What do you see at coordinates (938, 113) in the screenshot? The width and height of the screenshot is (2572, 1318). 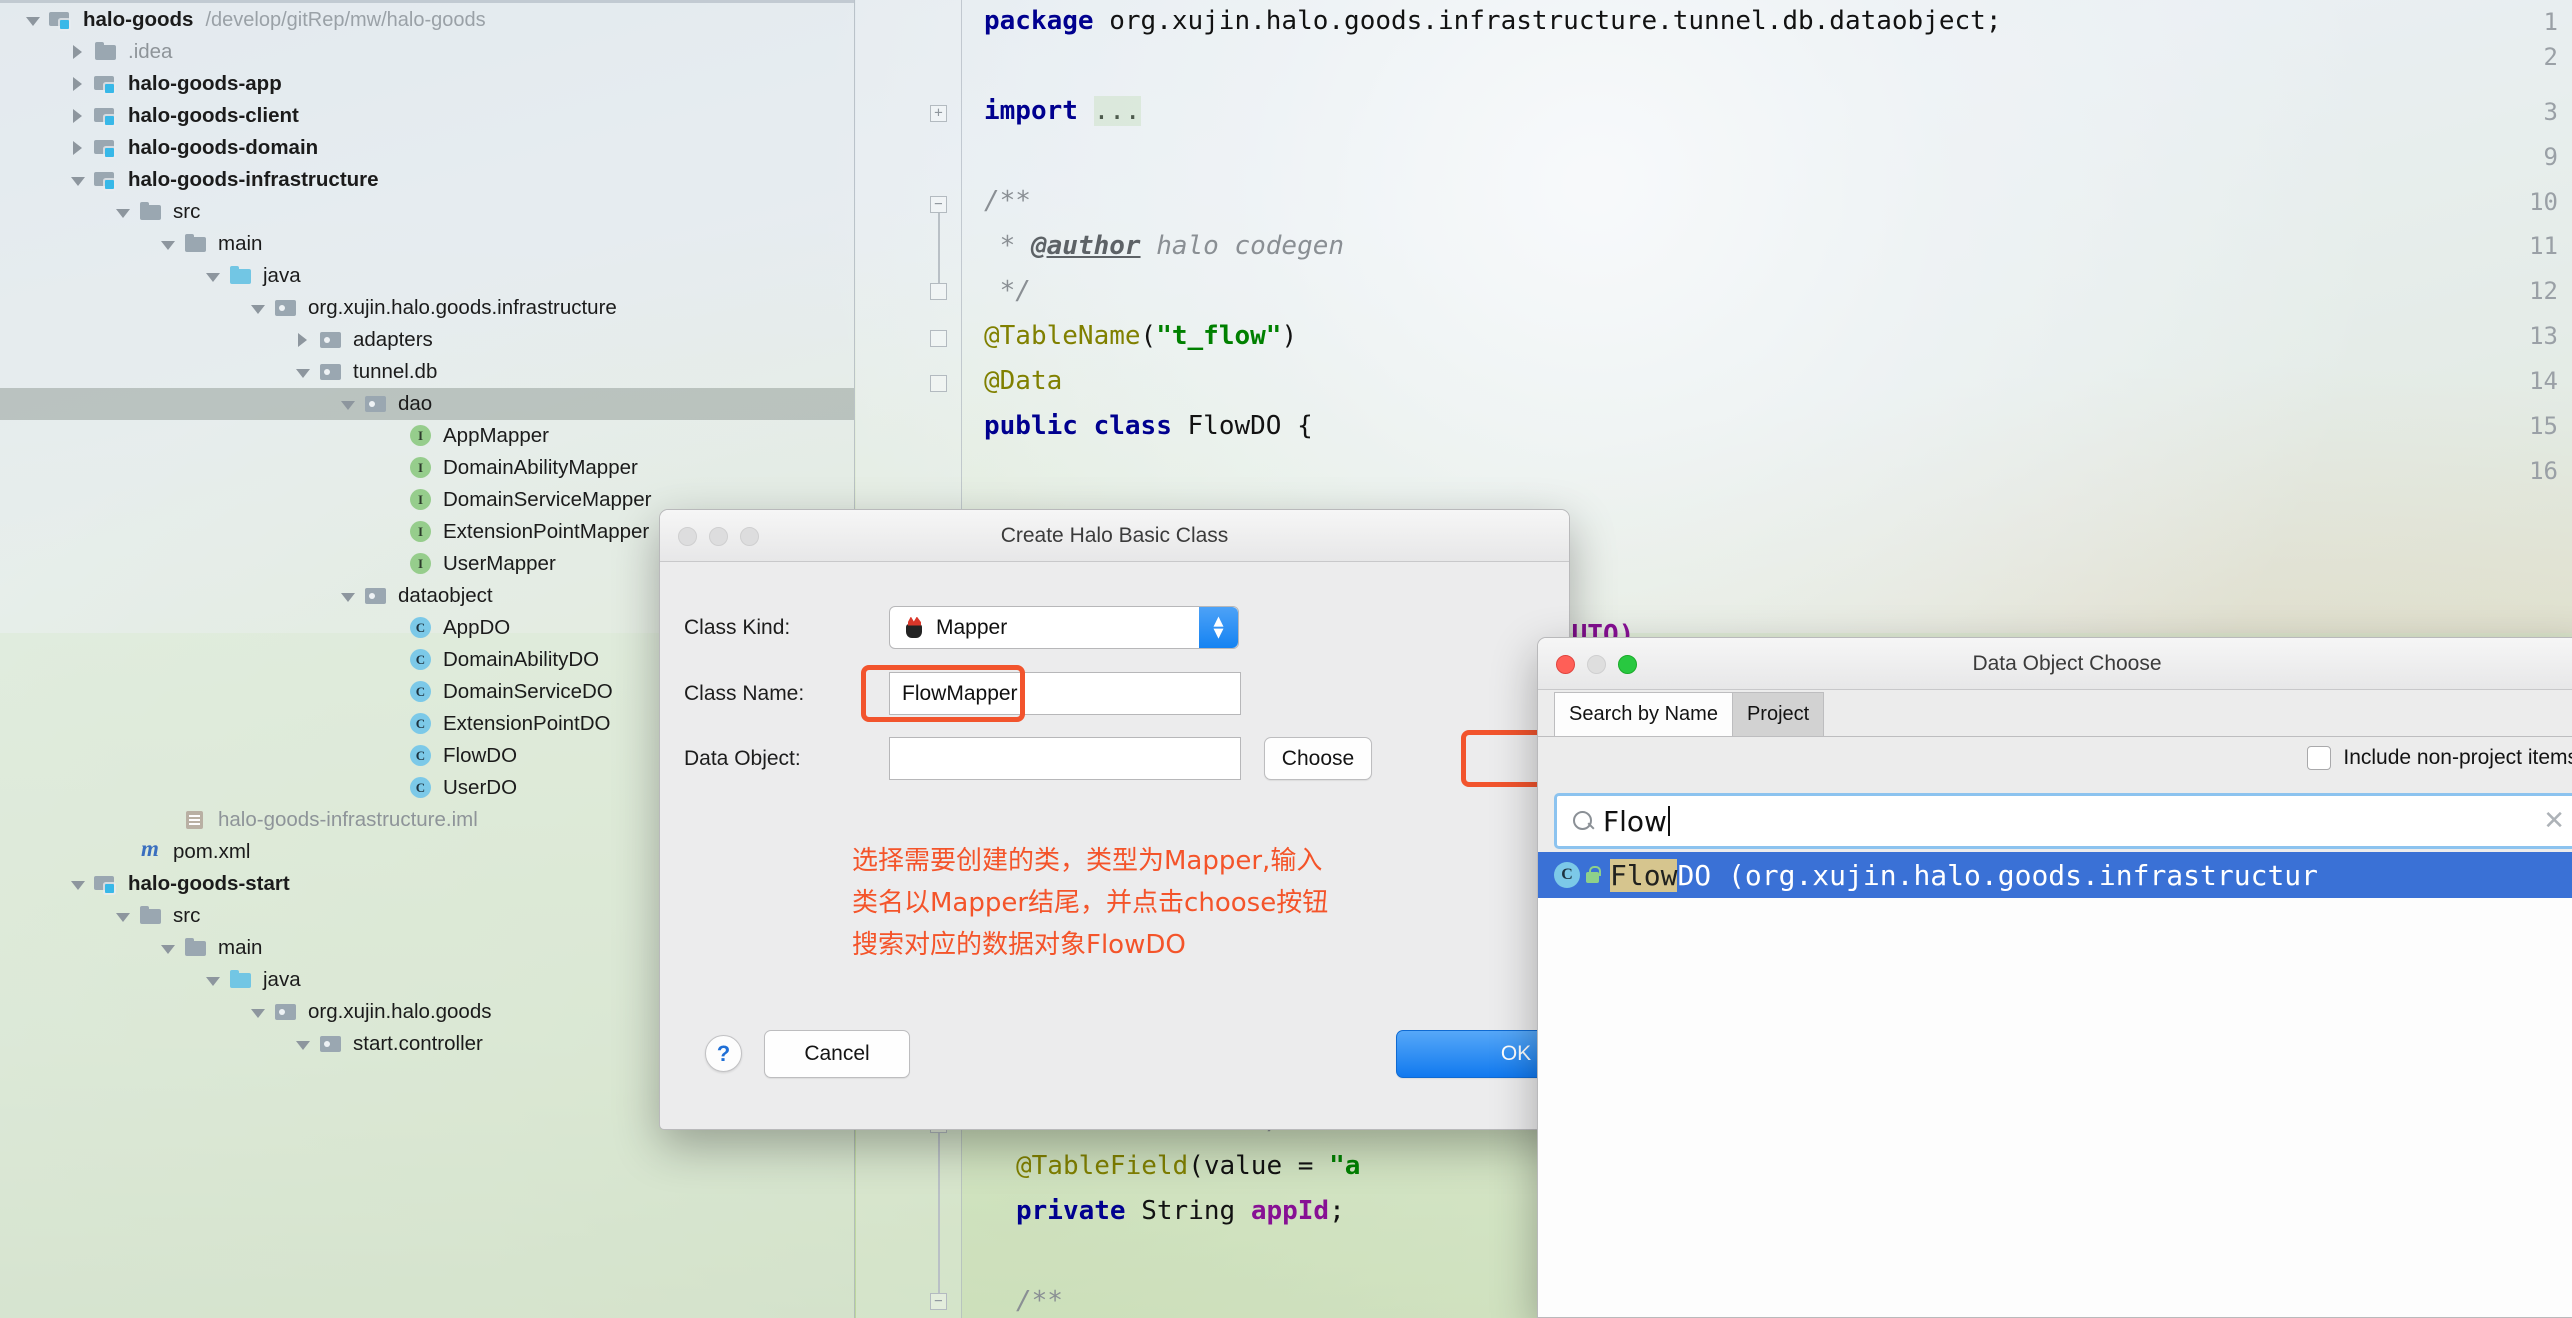 I see `fold-marker-import: +` at bounding box center [938, 113].